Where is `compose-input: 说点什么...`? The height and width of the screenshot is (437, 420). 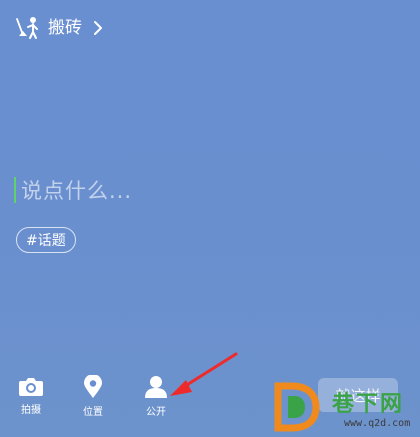 compose-input: 说点什么... is located at coordinates (204, 190).